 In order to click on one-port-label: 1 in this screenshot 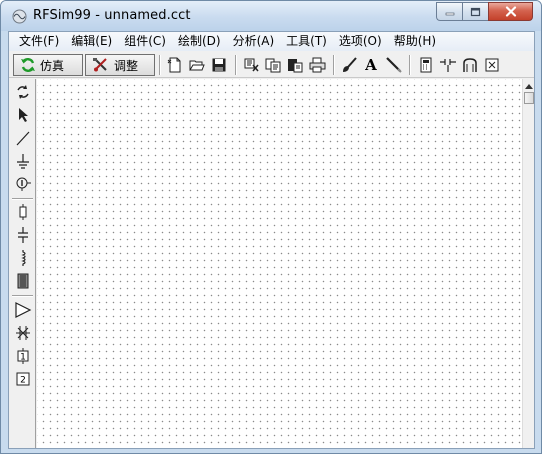, I will do `click(23, 358)`.